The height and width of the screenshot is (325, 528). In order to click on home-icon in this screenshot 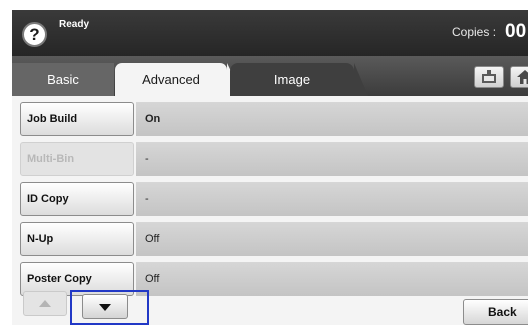, I will do `click(522, 77)`.